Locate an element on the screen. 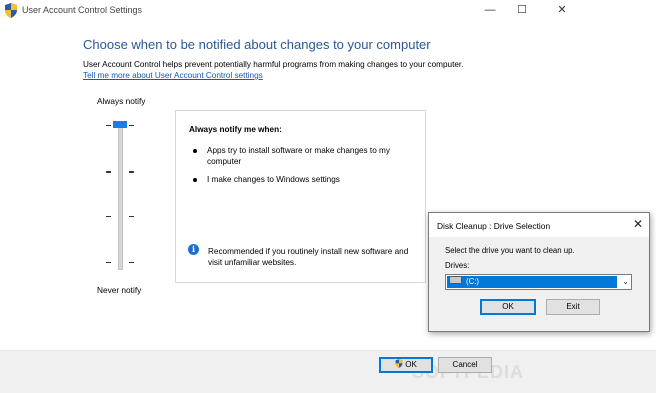 The width and height of the screenshot is (656, 393). dialog-title: Disk Cleanup : Drive Selection is located at coordinates (494, 226).